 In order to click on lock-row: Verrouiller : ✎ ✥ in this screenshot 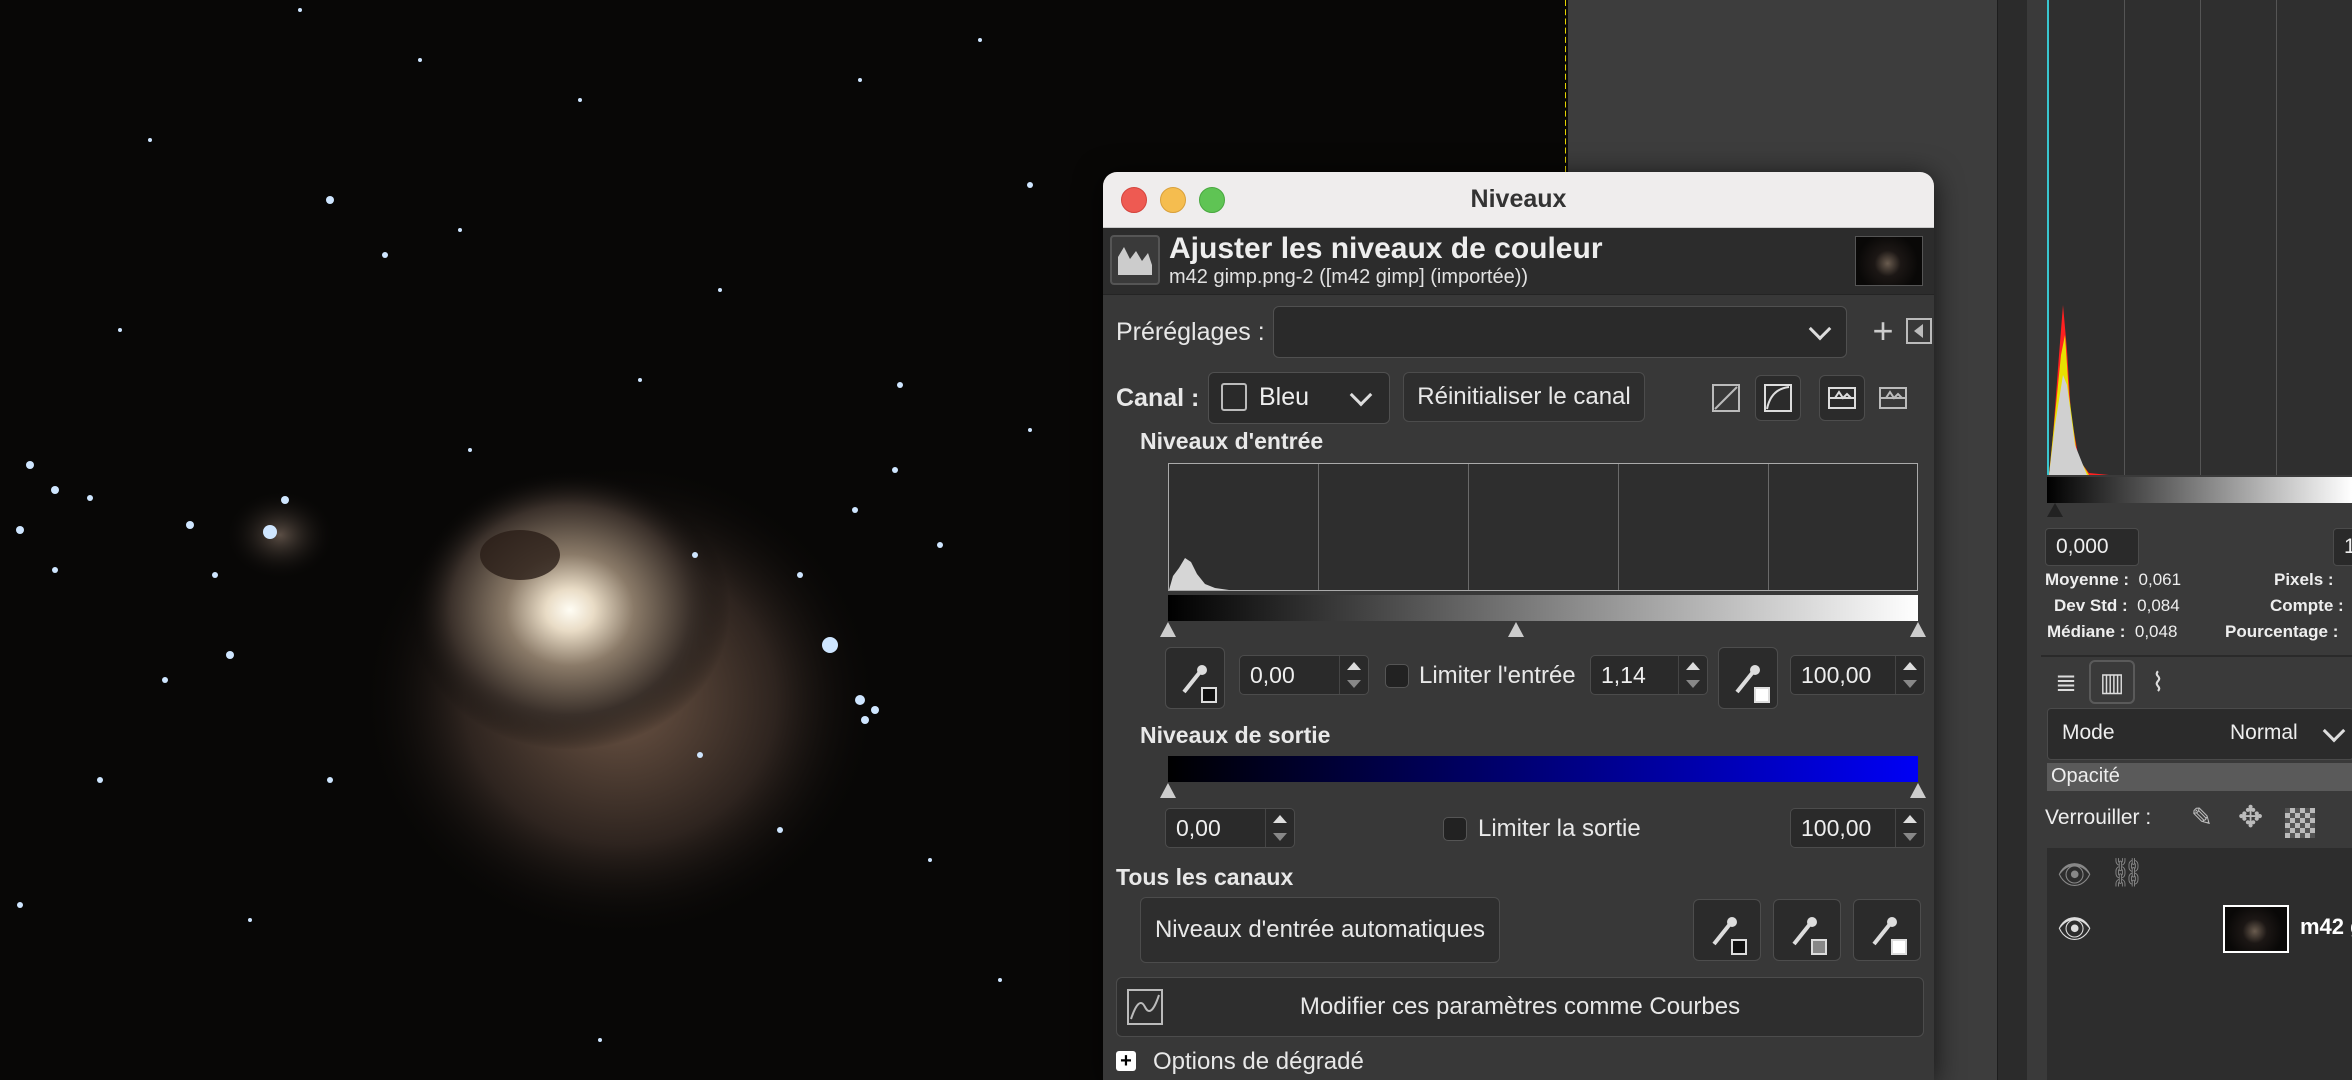, I will do `click(2198, 820)`.